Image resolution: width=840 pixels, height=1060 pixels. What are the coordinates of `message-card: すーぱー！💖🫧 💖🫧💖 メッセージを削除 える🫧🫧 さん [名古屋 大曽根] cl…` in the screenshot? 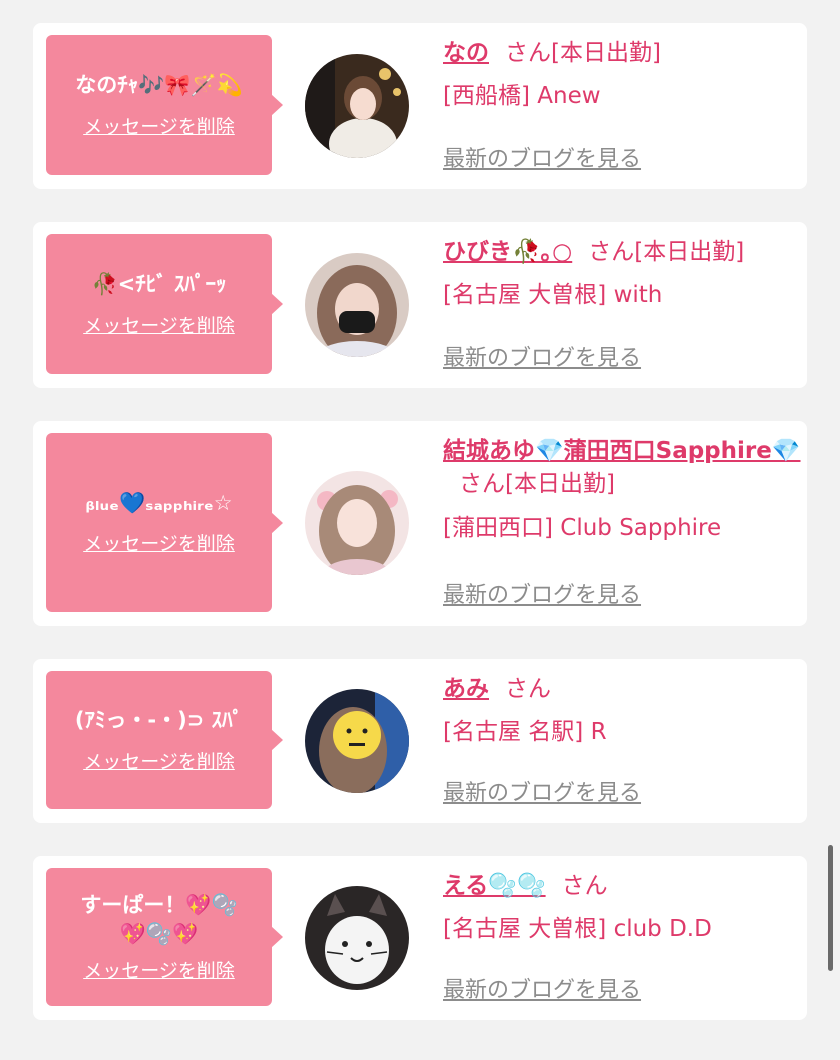 It's located at (420, 938).